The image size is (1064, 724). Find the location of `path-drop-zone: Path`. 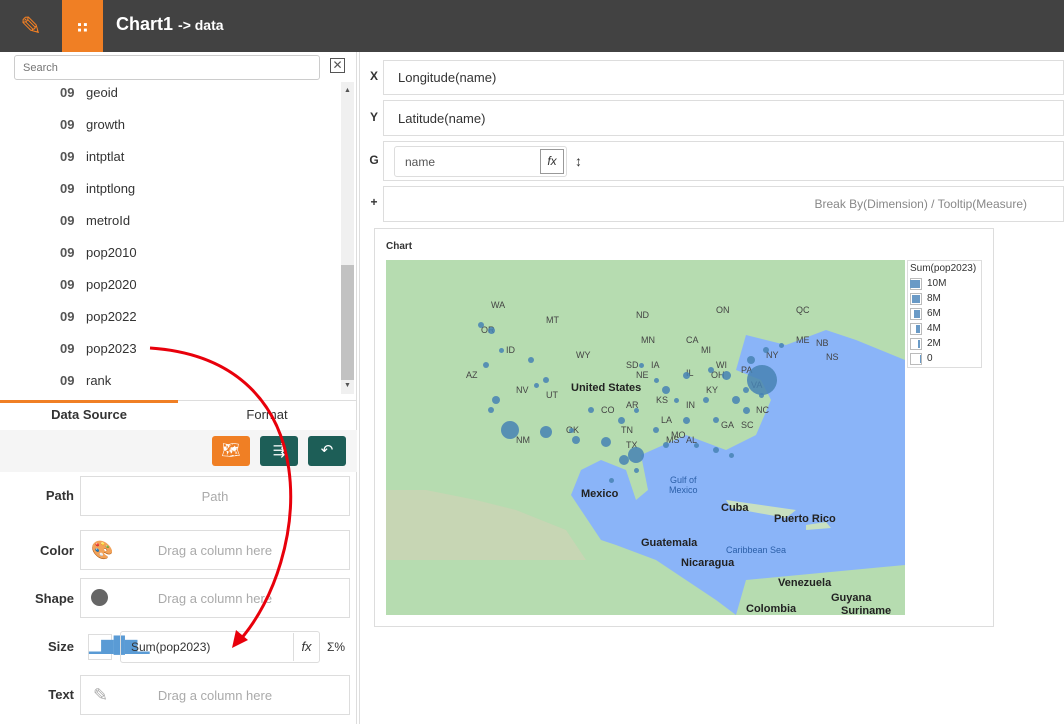

path-drop-zone: Path is located at coordinates (215, 496).